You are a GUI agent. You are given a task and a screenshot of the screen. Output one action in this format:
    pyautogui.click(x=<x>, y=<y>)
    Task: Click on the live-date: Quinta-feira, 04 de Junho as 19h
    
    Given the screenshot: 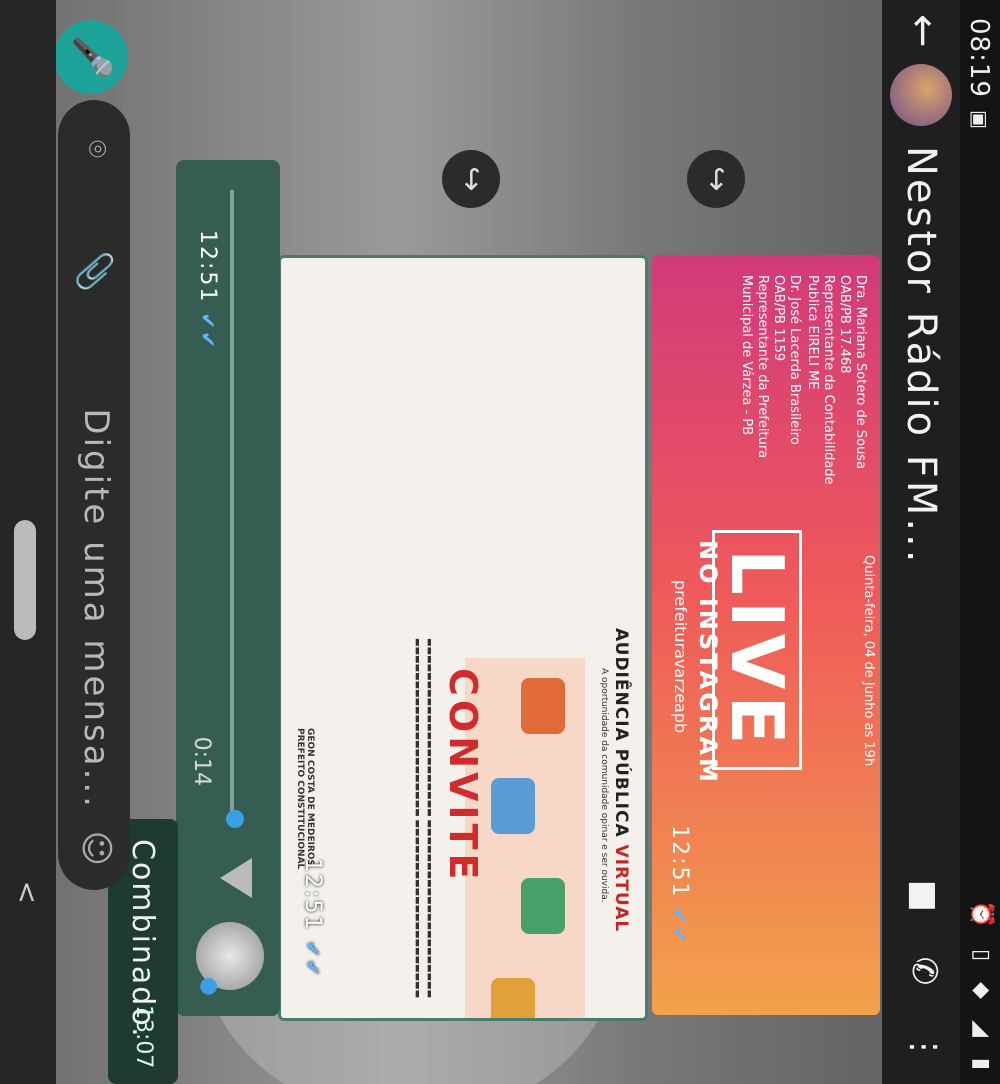 What is the action you would take?
    pyautogui.click(x=868, y=661)
    